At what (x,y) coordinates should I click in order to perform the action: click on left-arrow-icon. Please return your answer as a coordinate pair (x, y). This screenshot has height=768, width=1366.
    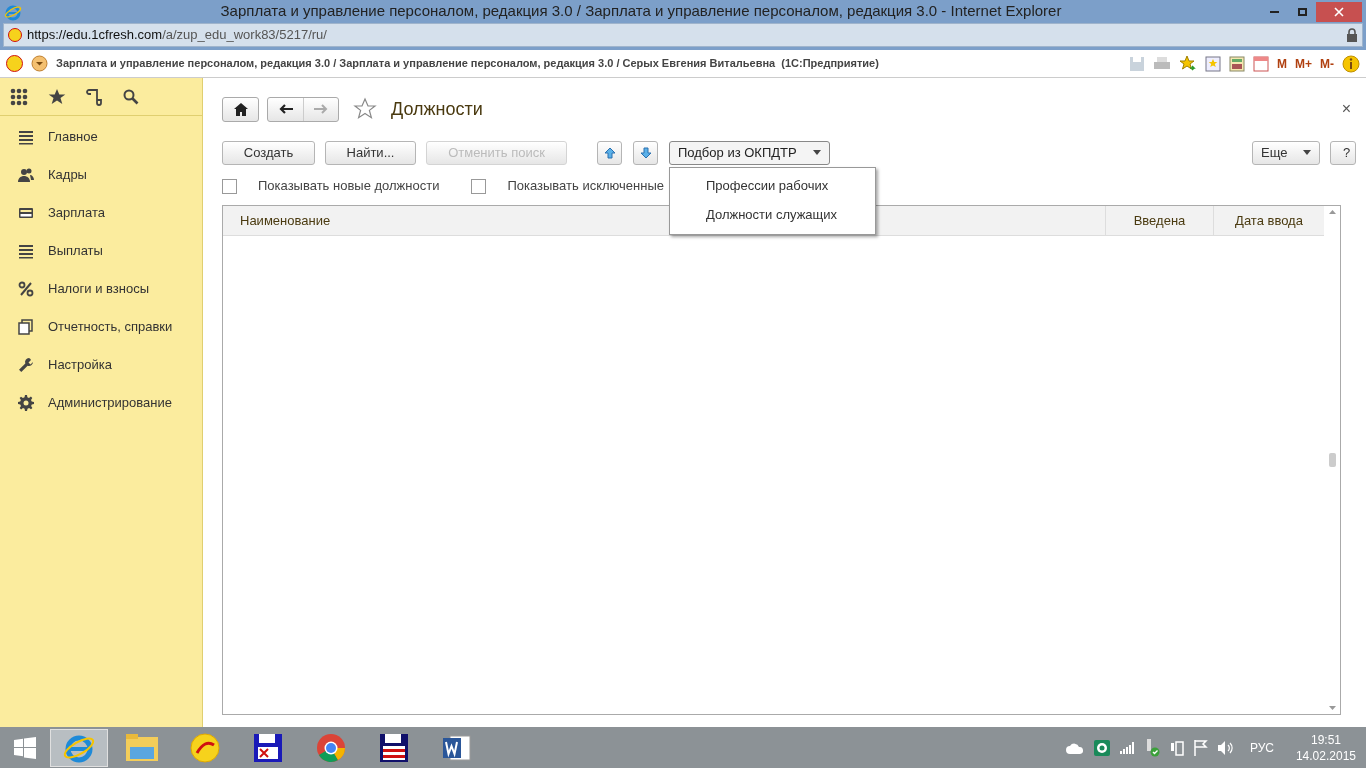
    Looking at the image, I should click on (285, 109).